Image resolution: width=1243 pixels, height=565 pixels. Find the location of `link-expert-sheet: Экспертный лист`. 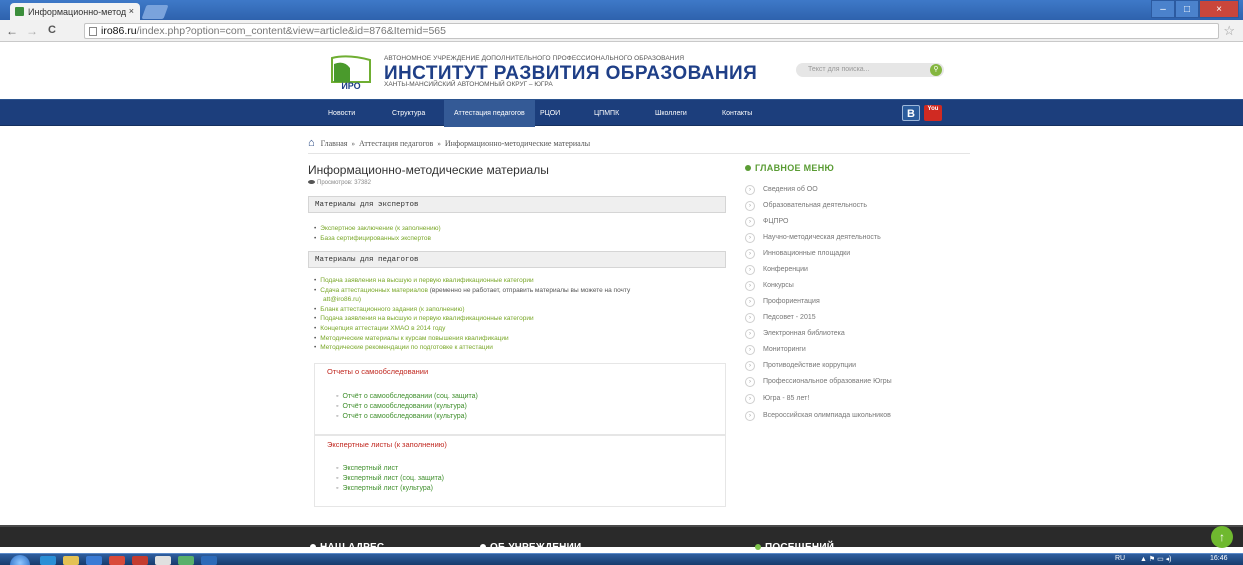

link-expert-sheet: Экспертный лист is located at coordinates (390, 469).